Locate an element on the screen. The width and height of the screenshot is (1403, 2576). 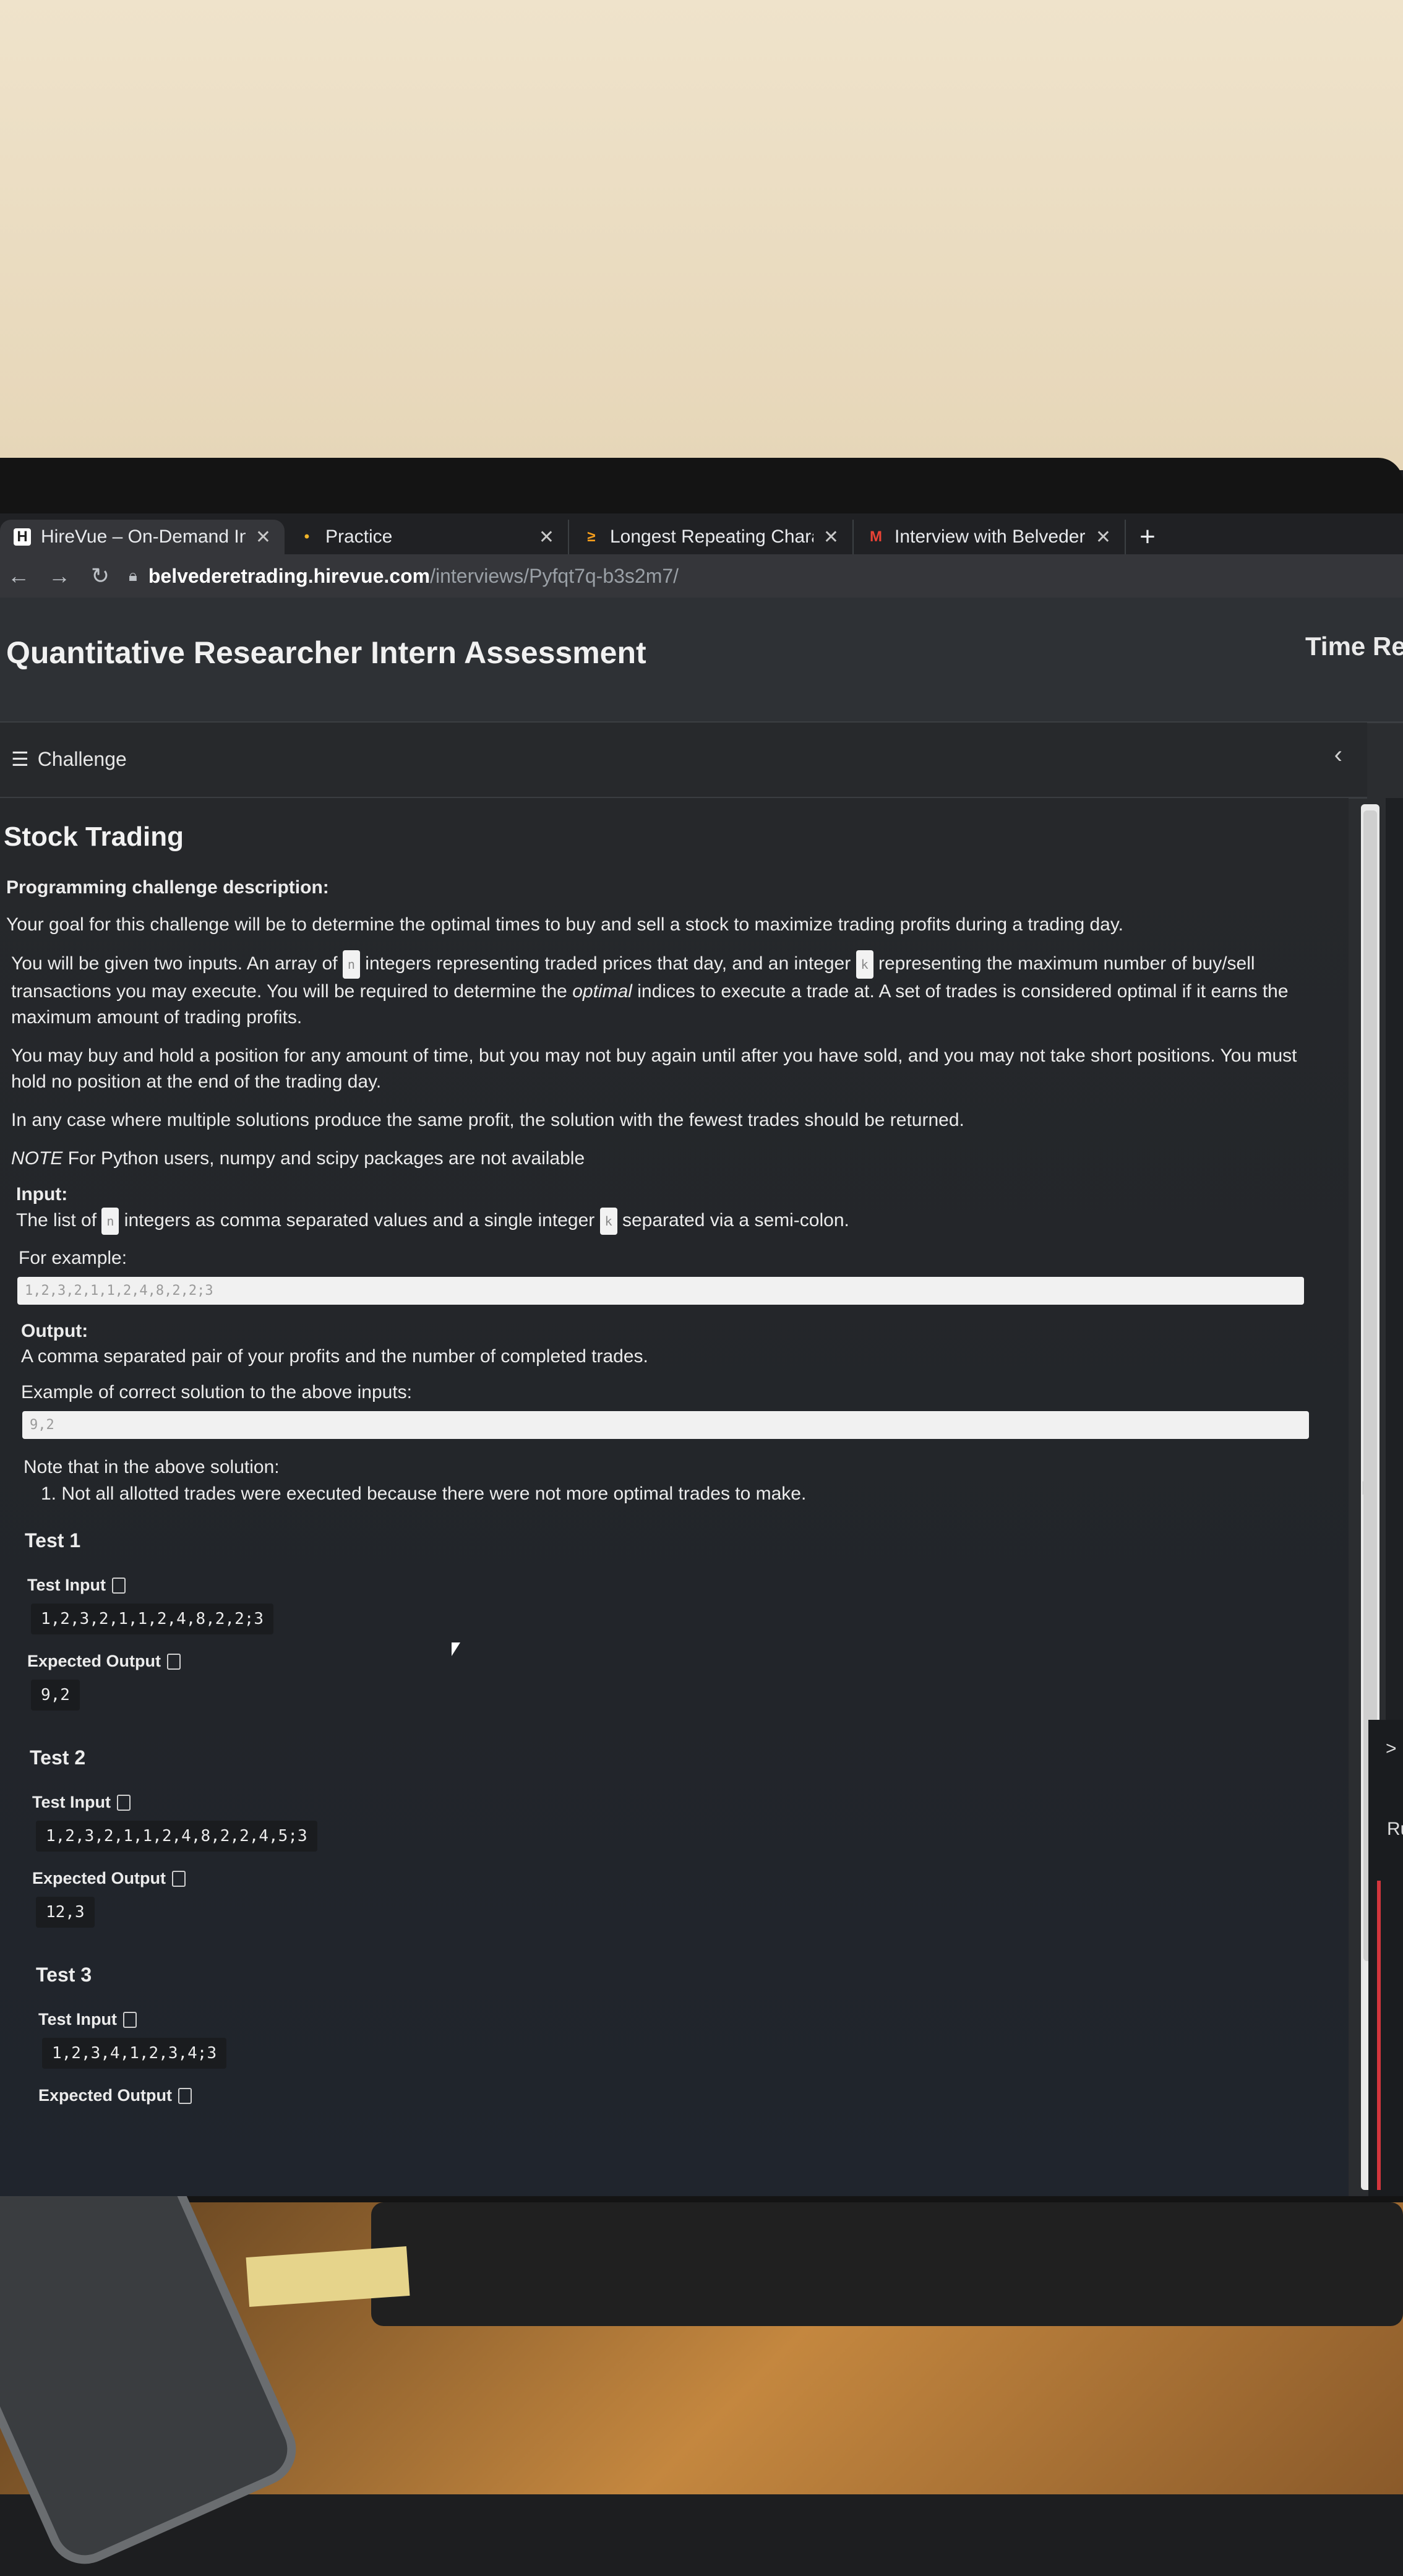
leetcode-favicon-icon: ≥ is located at coordinates (591, 536).